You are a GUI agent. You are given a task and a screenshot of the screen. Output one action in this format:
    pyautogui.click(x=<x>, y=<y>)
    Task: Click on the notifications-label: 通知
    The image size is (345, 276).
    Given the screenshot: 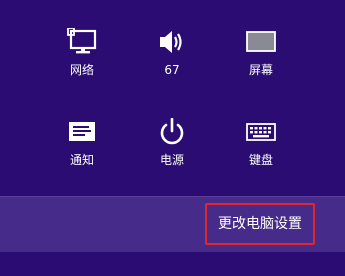 What is the action you would take?
    pyautogui.click(x=81, y=160)
    